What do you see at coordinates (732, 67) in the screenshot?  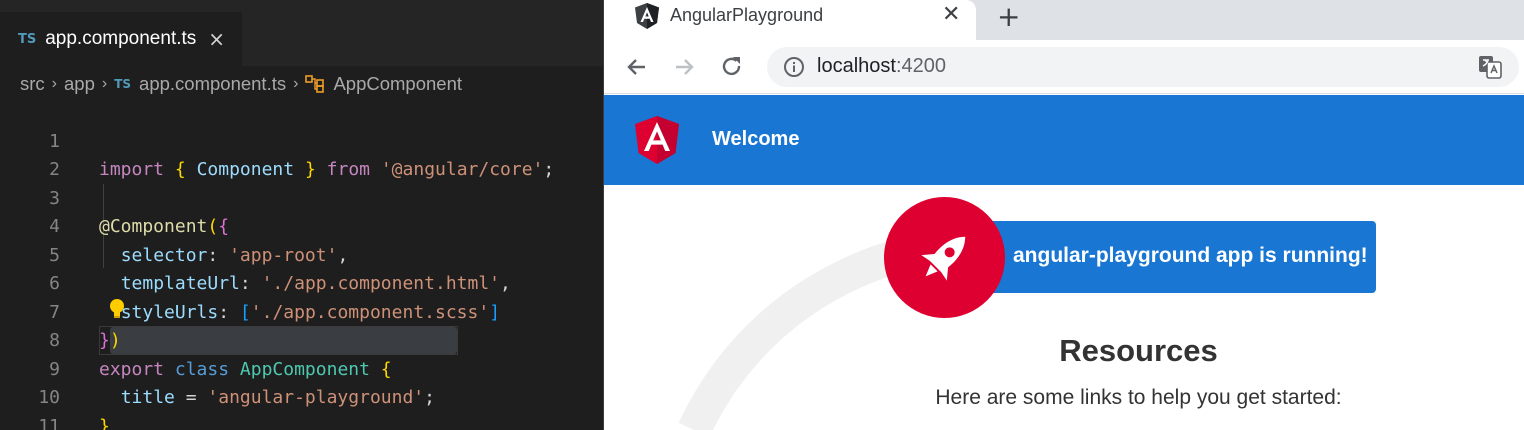 I see `reload-icon` at bounding box center [732, 67].